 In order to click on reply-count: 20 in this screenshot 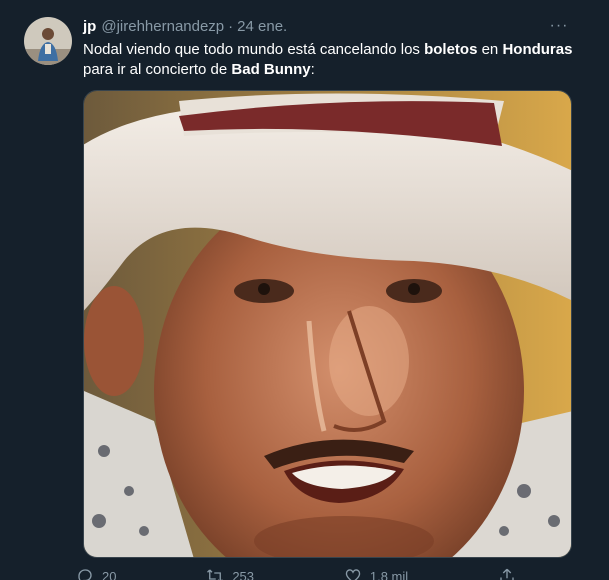, I will do `click(109, 574)`.